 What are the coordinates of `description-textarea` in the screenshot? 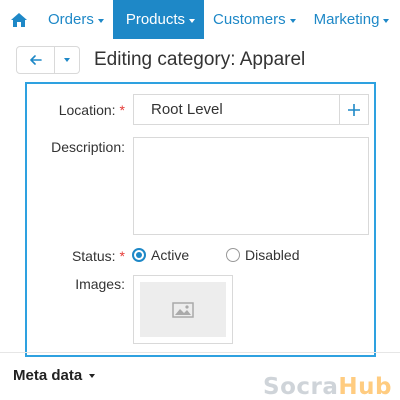 It's located at (251, 186).